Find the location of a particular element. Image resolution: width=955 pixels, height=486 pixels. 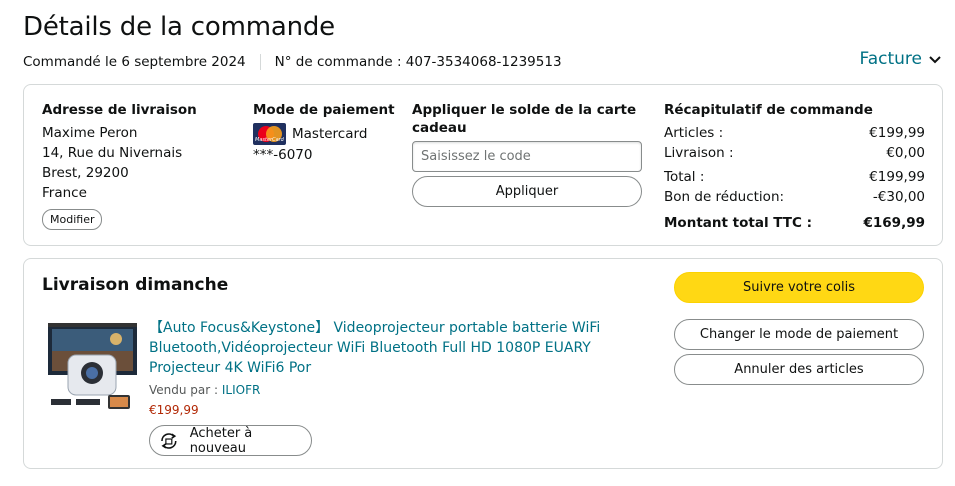

shipping-name: Maxime Peron is located at coordinates (90, 133).